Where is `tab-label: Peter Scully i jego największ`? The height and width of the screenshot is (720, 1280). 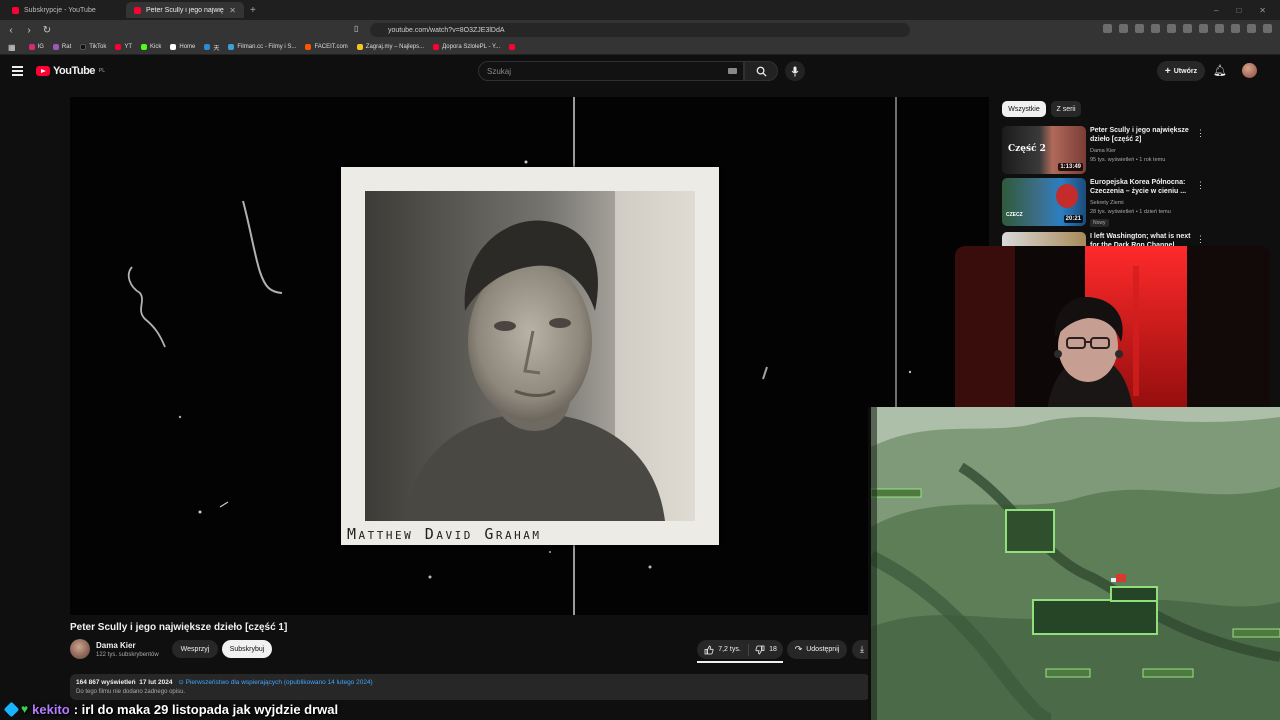 tab-label: Peter Scully i jego największ is located at coordinates (185, 10).